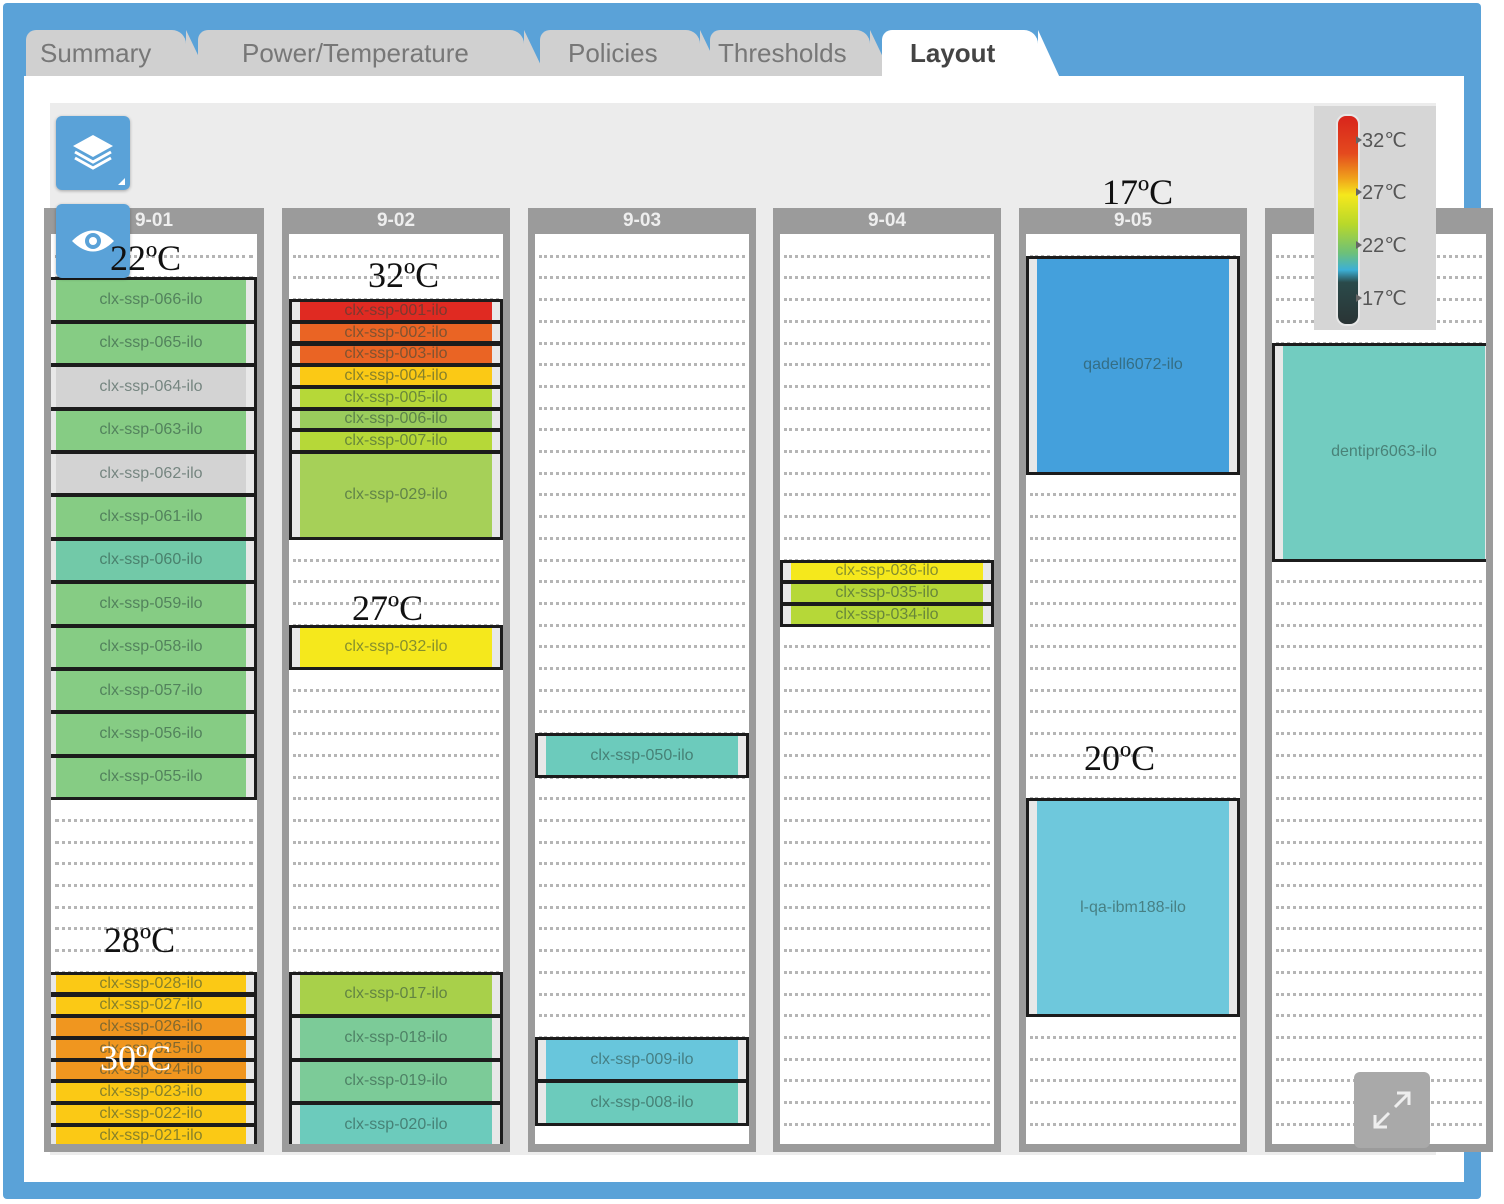 Image resolution: width=1504 pixels, height=1204 pixels. What do you see at coordinates (372, 53) in the screenshot?
I see `tab-power-temperature: Power/Temperature` at bounding box center [372, 53].